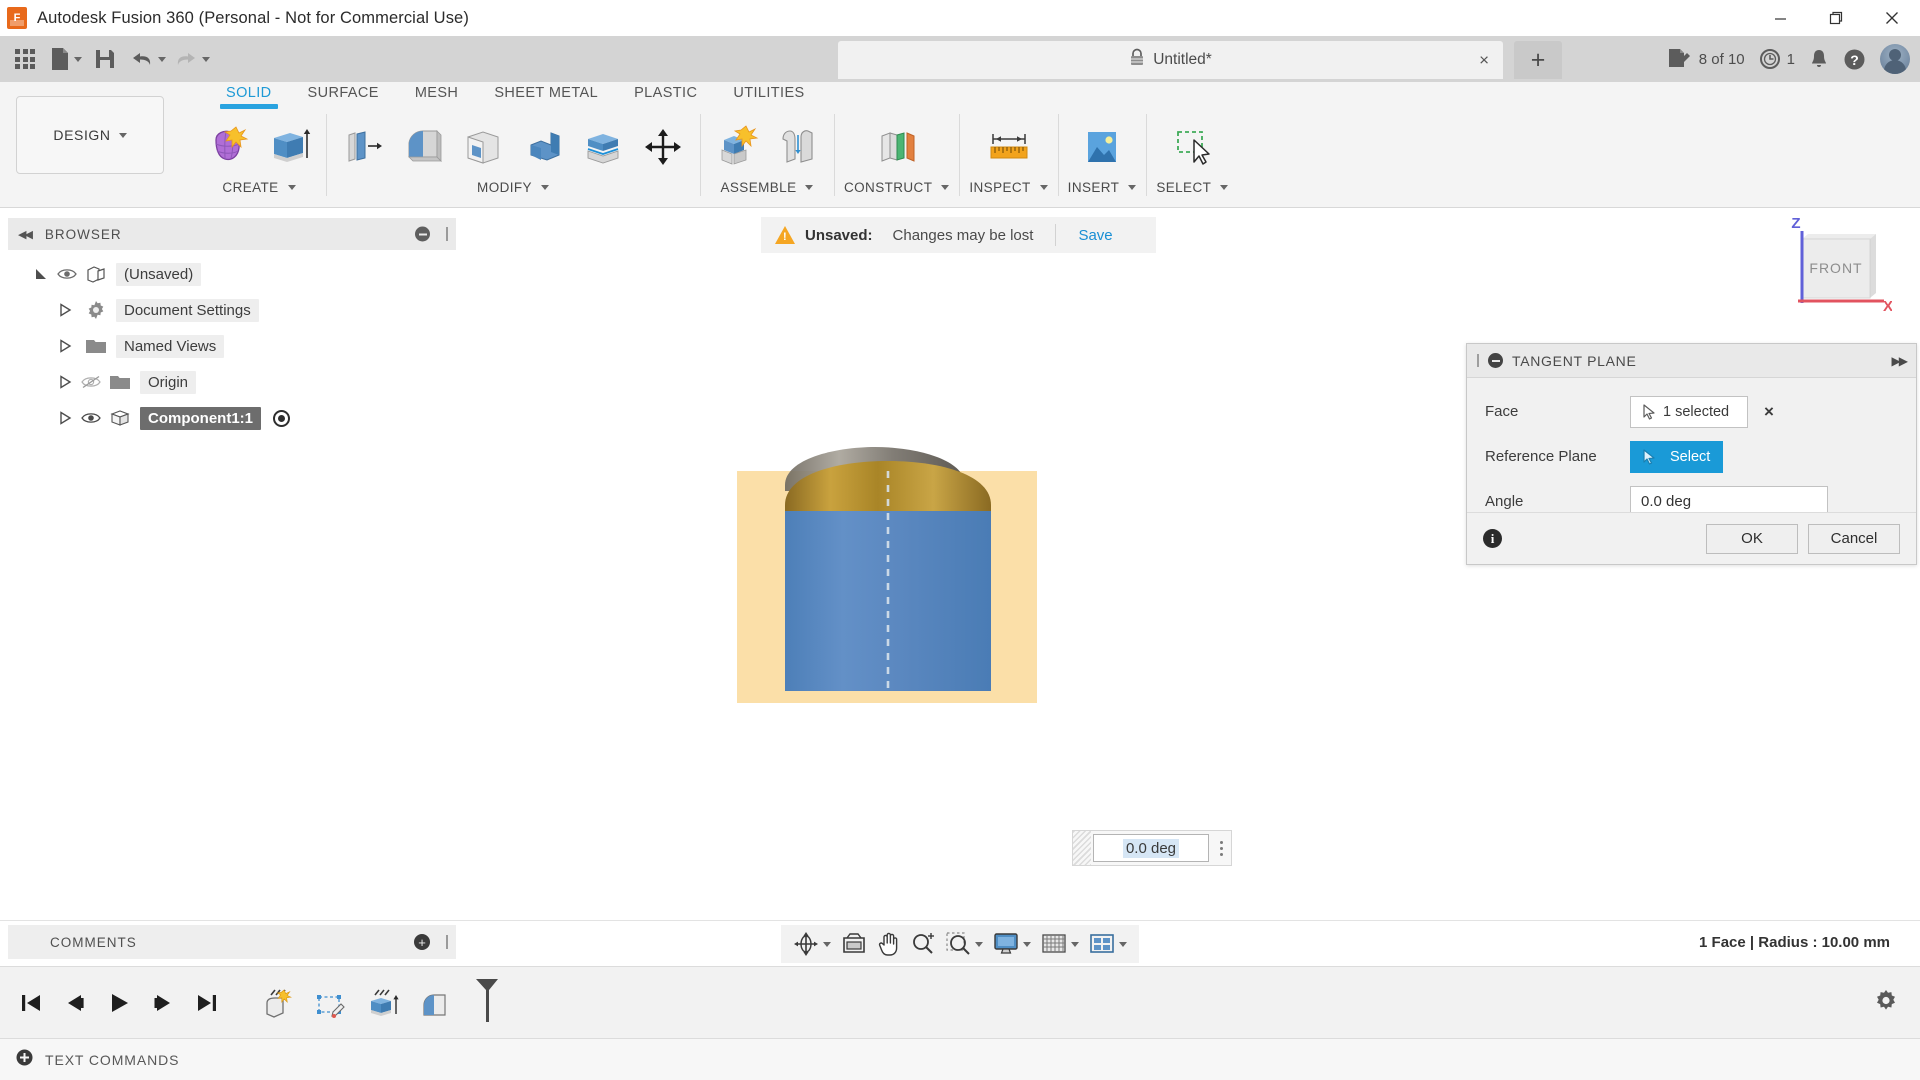  I want to click on tab-utilities: UTILITIES, so click(768, 91).